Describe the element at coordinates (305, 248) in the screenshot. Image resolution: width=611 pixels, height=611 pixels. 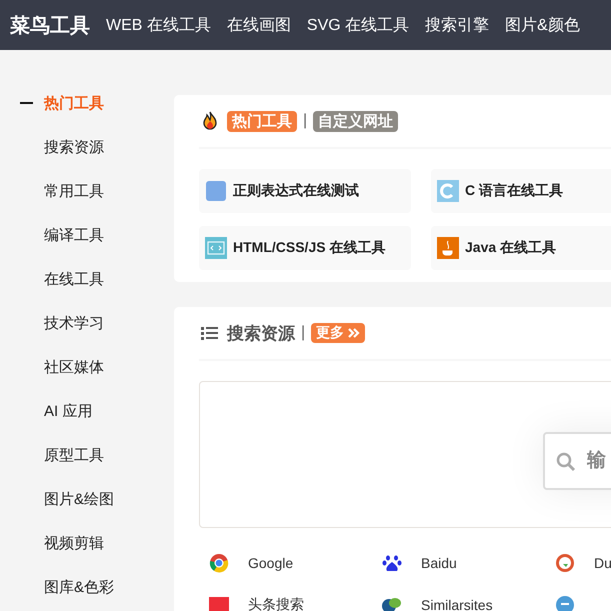
I see `tool-link: HTML/CSS/JS 在线工具` at that location.